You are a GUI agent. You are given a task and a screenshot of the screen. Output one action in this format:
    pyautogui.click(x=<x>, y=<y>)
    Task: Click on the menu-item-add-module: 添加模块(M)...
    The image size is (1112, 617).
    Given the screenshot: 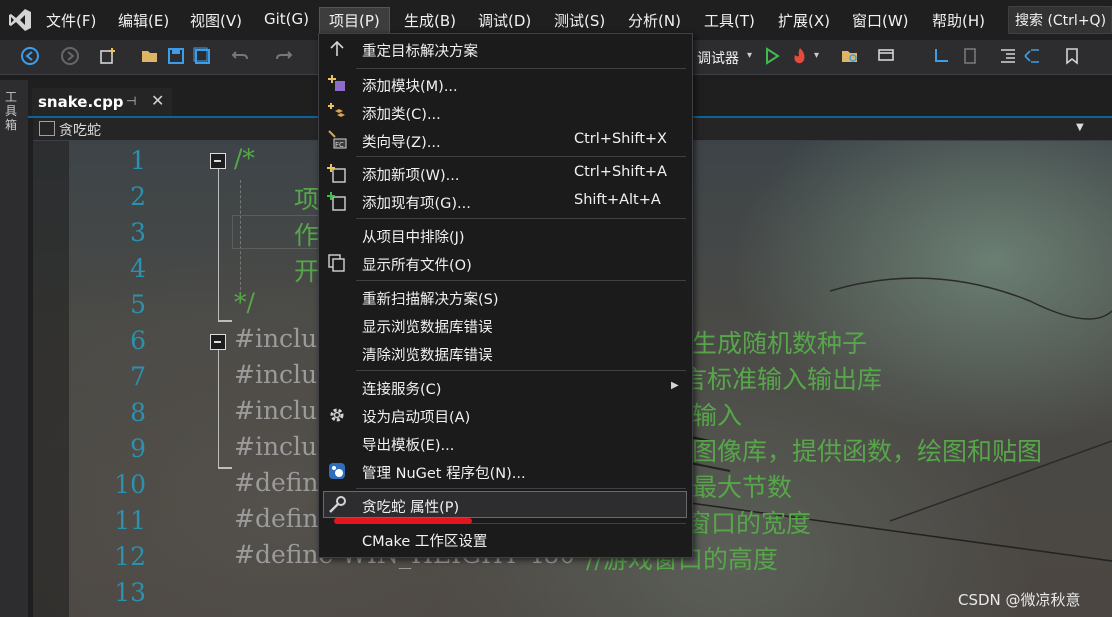 What is the action you would take?
    pyautogui.click(x=410, y=85)
    